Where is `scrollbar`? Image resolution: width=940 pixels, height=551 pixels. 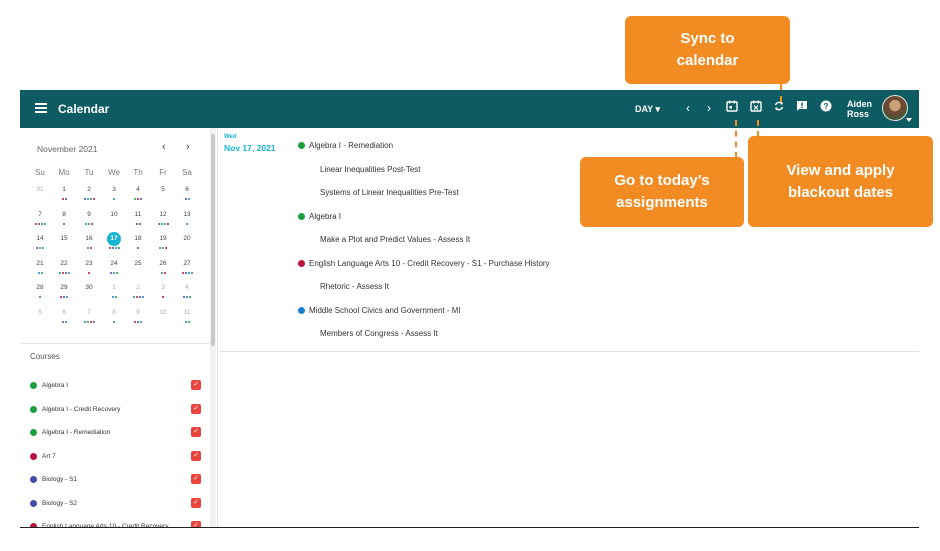
scrollbar is located at coordinates (213, 327).